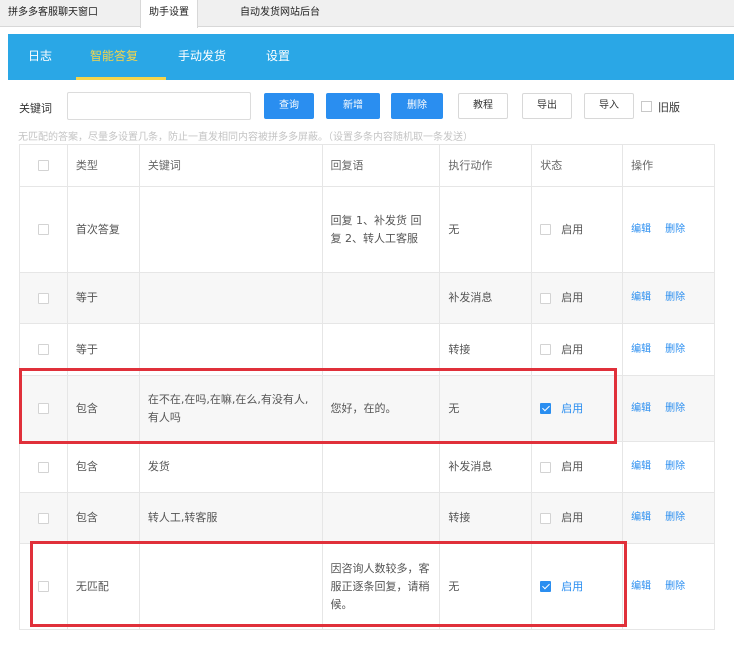 The width and height of the screenshot is (734, 656). What do you see at coordinates (382, 165) in the screenshot?
I see `header-reply: 回复语` at bounding box center [382, 165].